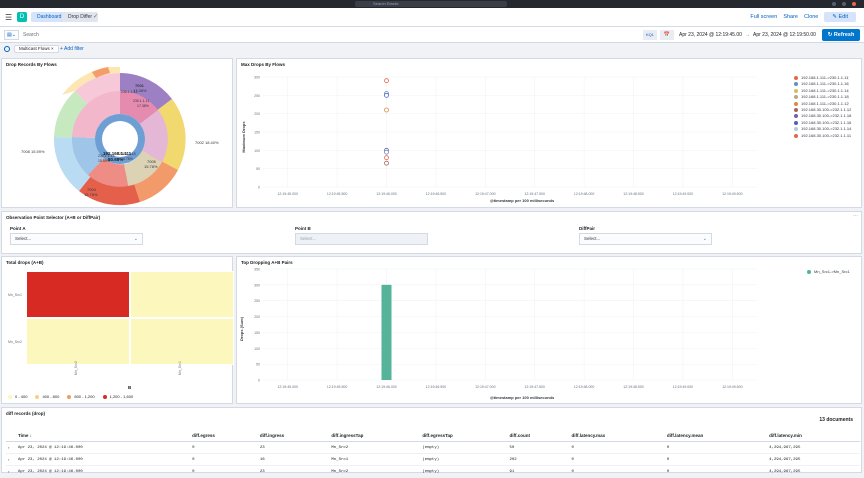 This screenshot has width=864, height=478. What do you see at coordinates (129, 92) in the screenshot?
I see `label-230-12: 230.1.1.12` at bounding box center [129, 92].